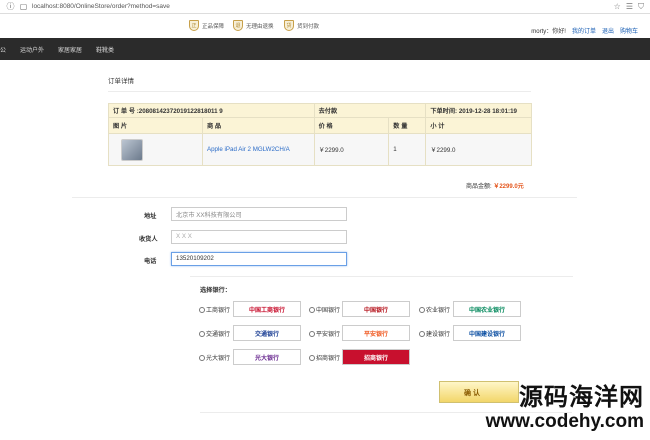 Image resolution: width=650 pixels, height=440 pixels. I want to click on shield-icon: ⛉, so click(641, 7).